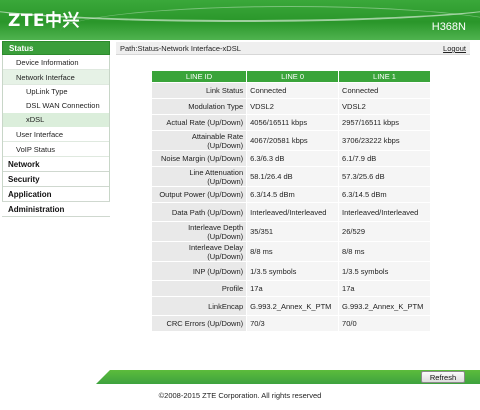 Image resolution: width=480 pixels, height=410 pixels. What do you see at coordinates (384, 251) in the screenshot?
I see `line1-value: 8/8 ms` at bounding box center [384, 251].